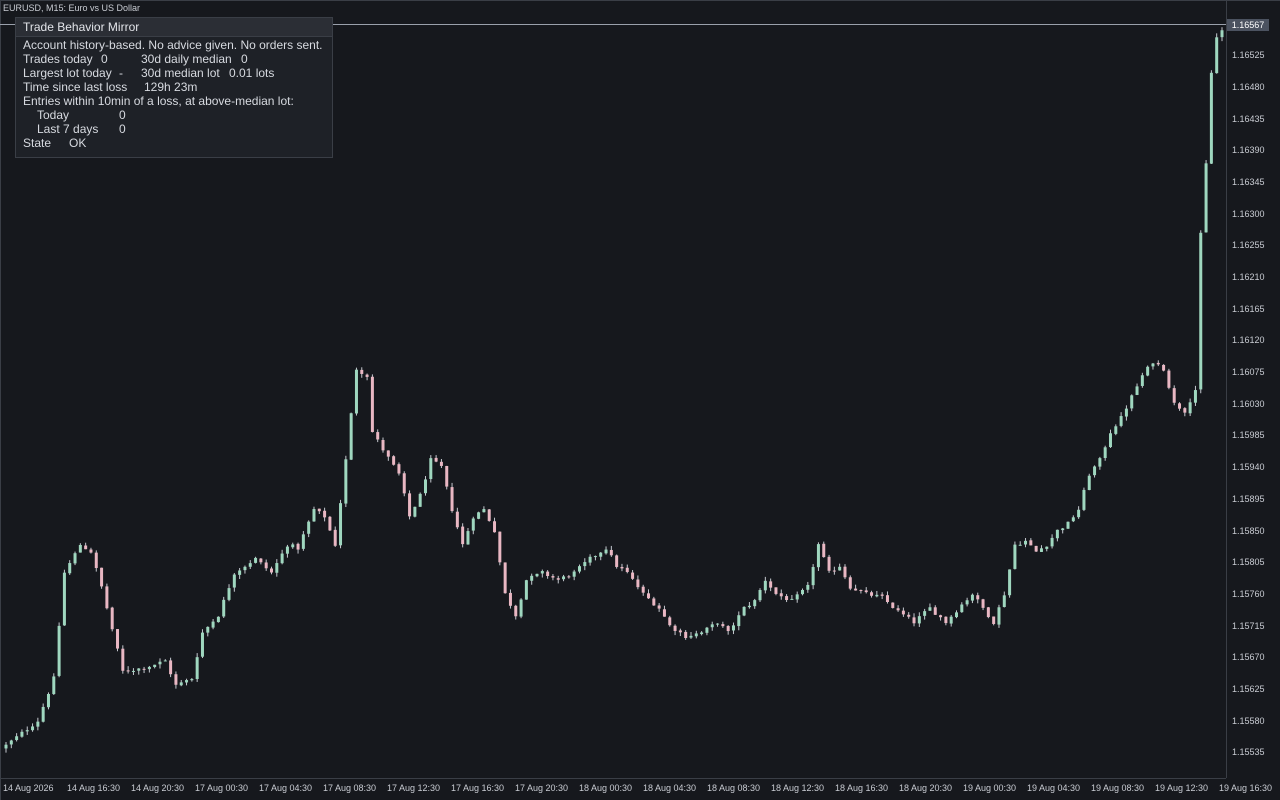 This screenshot has width=1280, height=800. What do you see at coordinates (1248, 340) in the screenshot?
I see `price-axis-label: 1.16120` at bounding box center [1248, 340].